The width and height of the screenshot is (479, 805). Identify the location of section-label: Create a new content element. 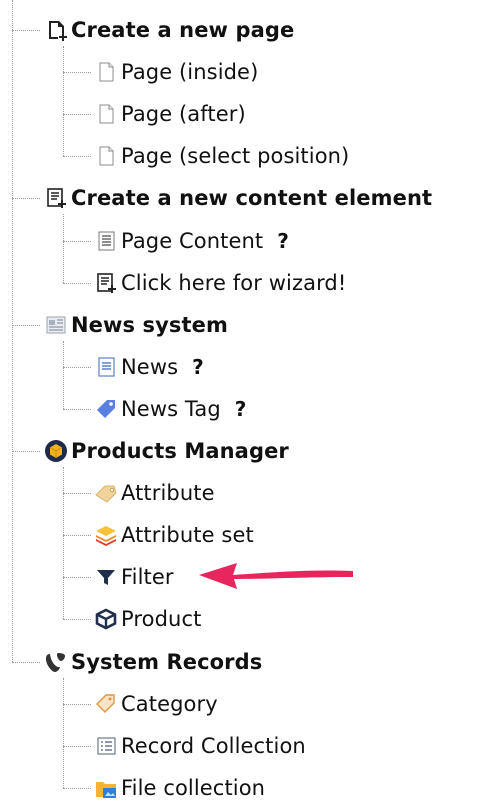
(252, 198).